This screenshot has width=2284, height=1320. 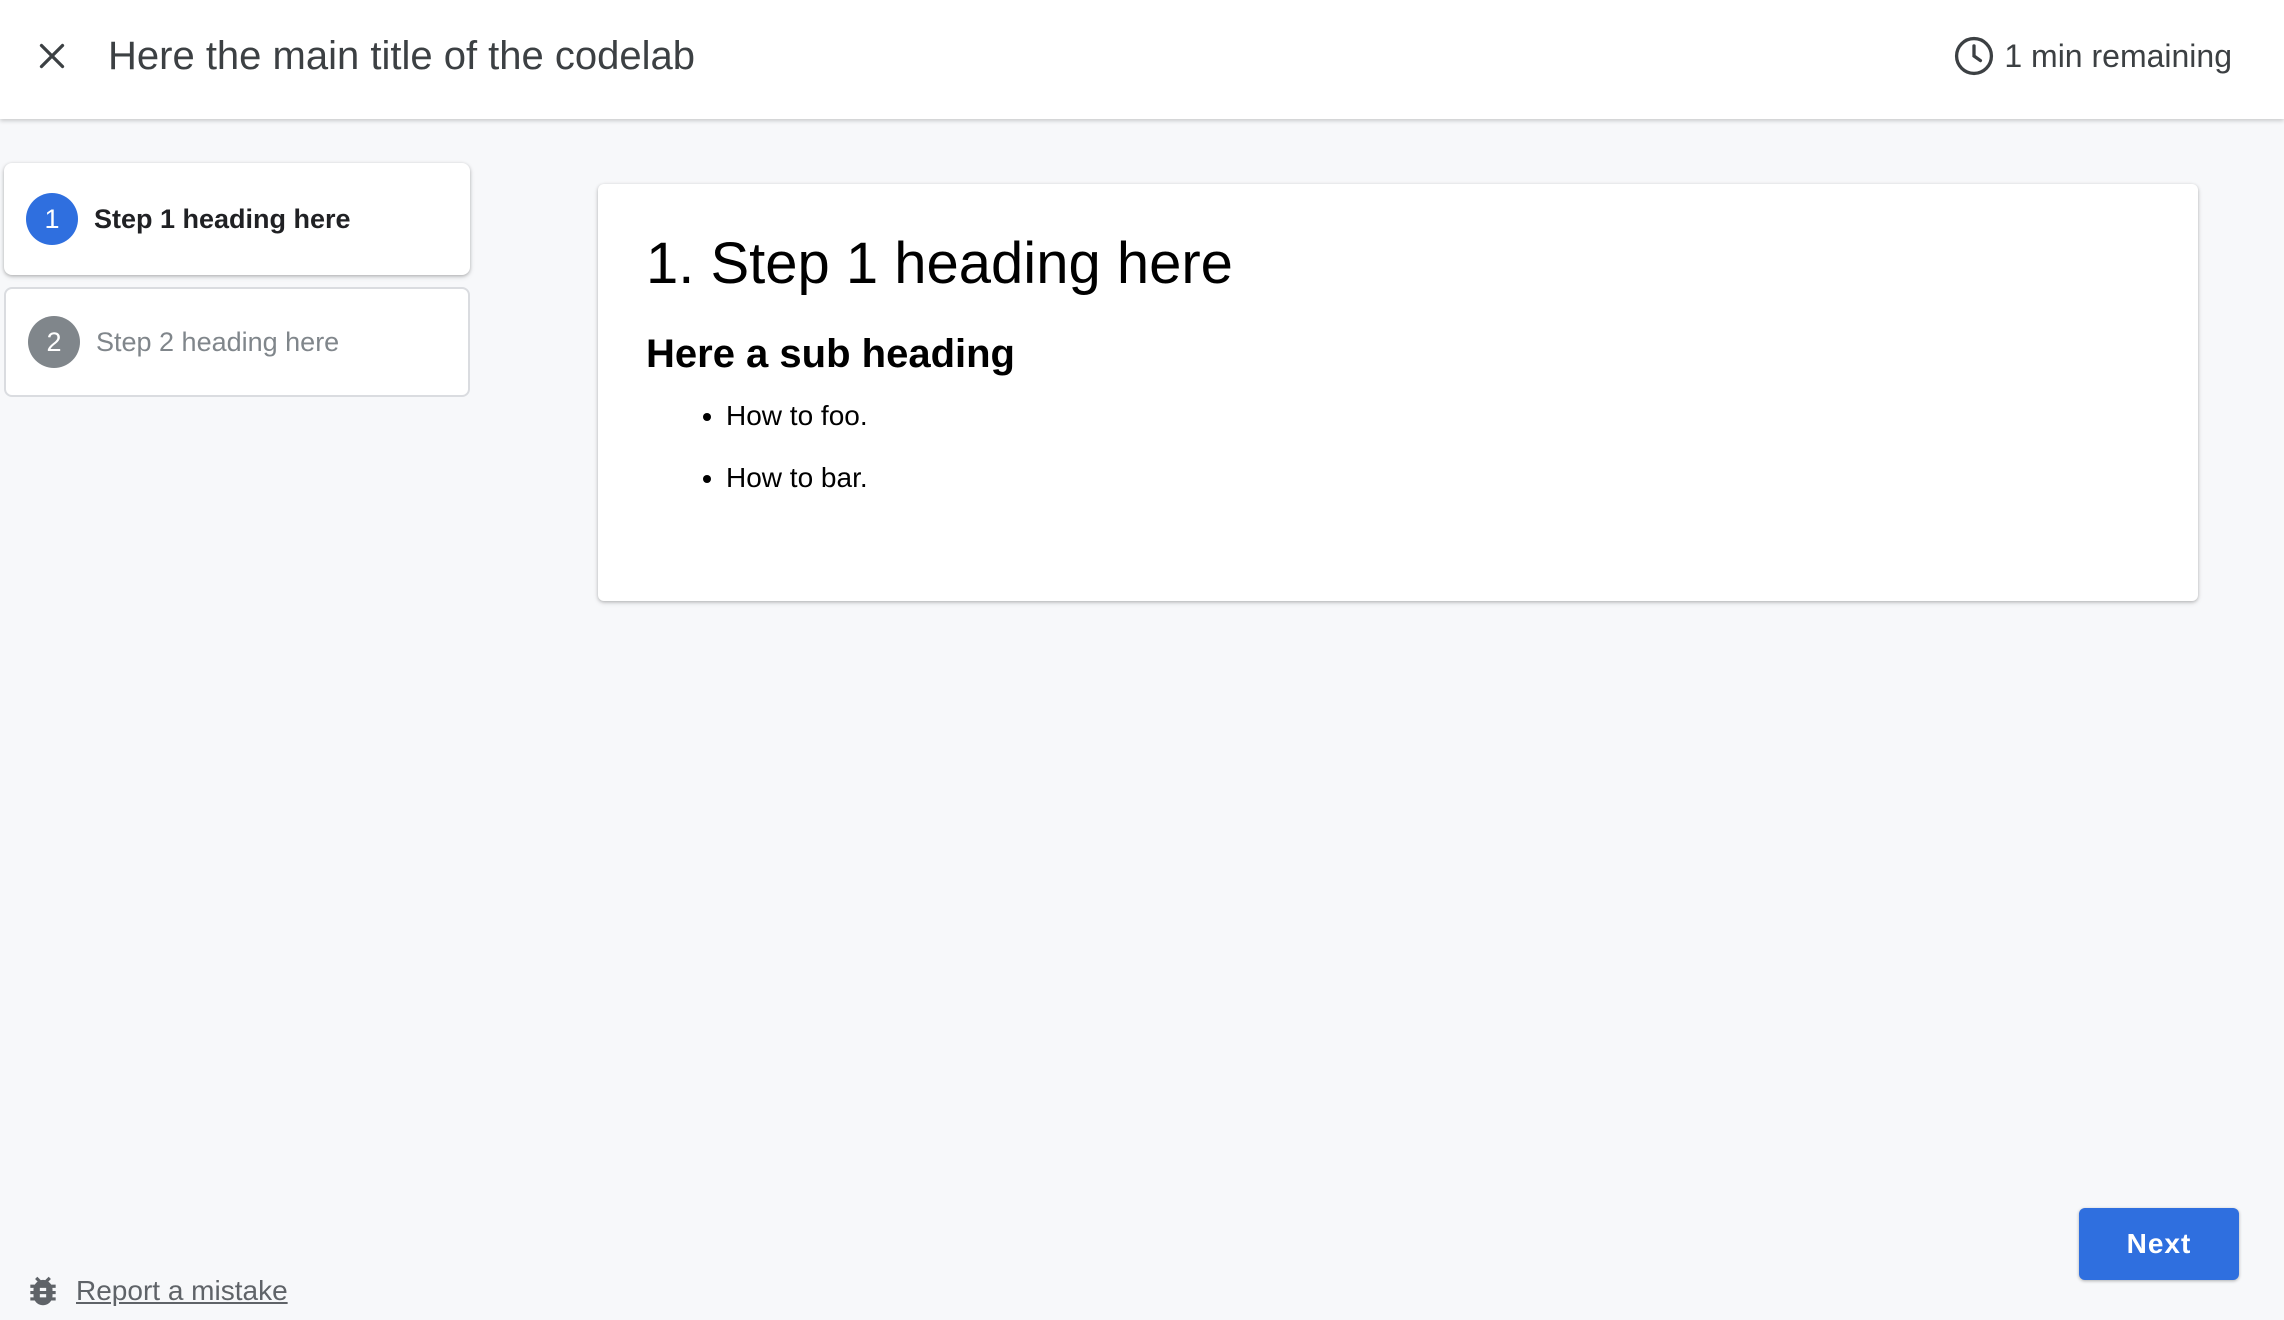 I want to click on next-button: Next, so click(x=2159, y=1244).